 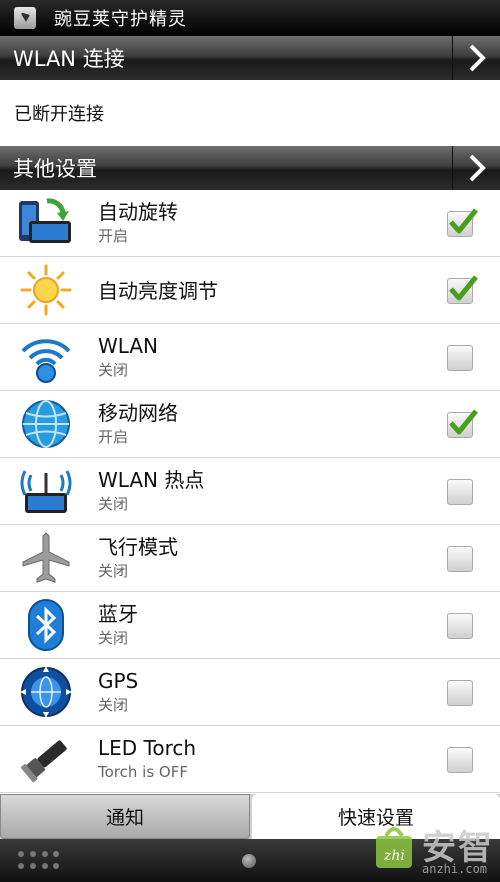 I want to click on setting-wlan-hotspot: WLAN 热点 关闭, so click(x=250, y=491).